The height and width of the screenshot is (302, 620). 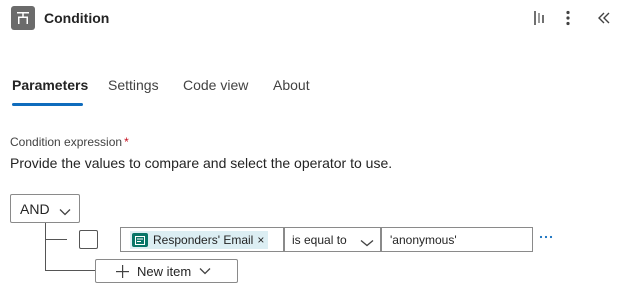 I want to click on tree-connector-vertical, so click(x=45, y=247).